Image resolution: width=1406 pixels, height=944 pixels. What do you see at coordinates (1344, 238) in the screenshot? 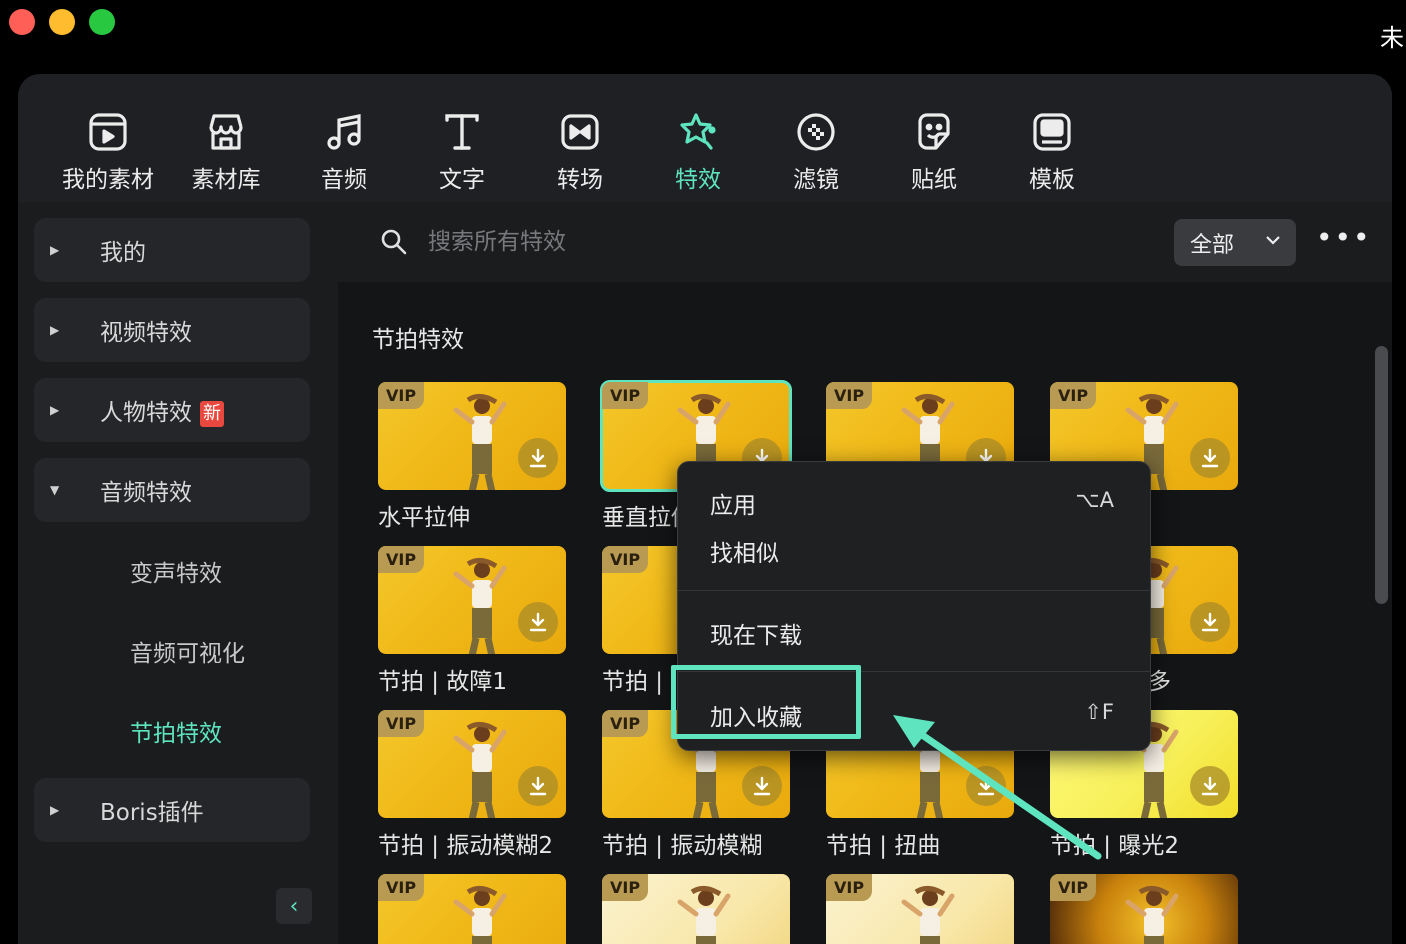
I see `more-options-button: •••` at bounding box center [1344, 238].